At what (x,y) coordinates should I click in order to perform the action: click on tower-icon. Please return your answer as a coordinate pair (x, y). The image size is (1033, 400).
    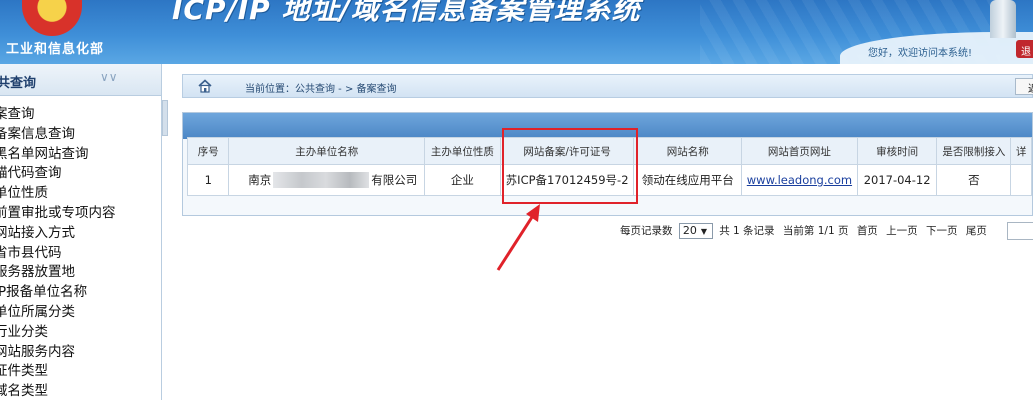
    Looking at the image, I should click on (1003, 19).